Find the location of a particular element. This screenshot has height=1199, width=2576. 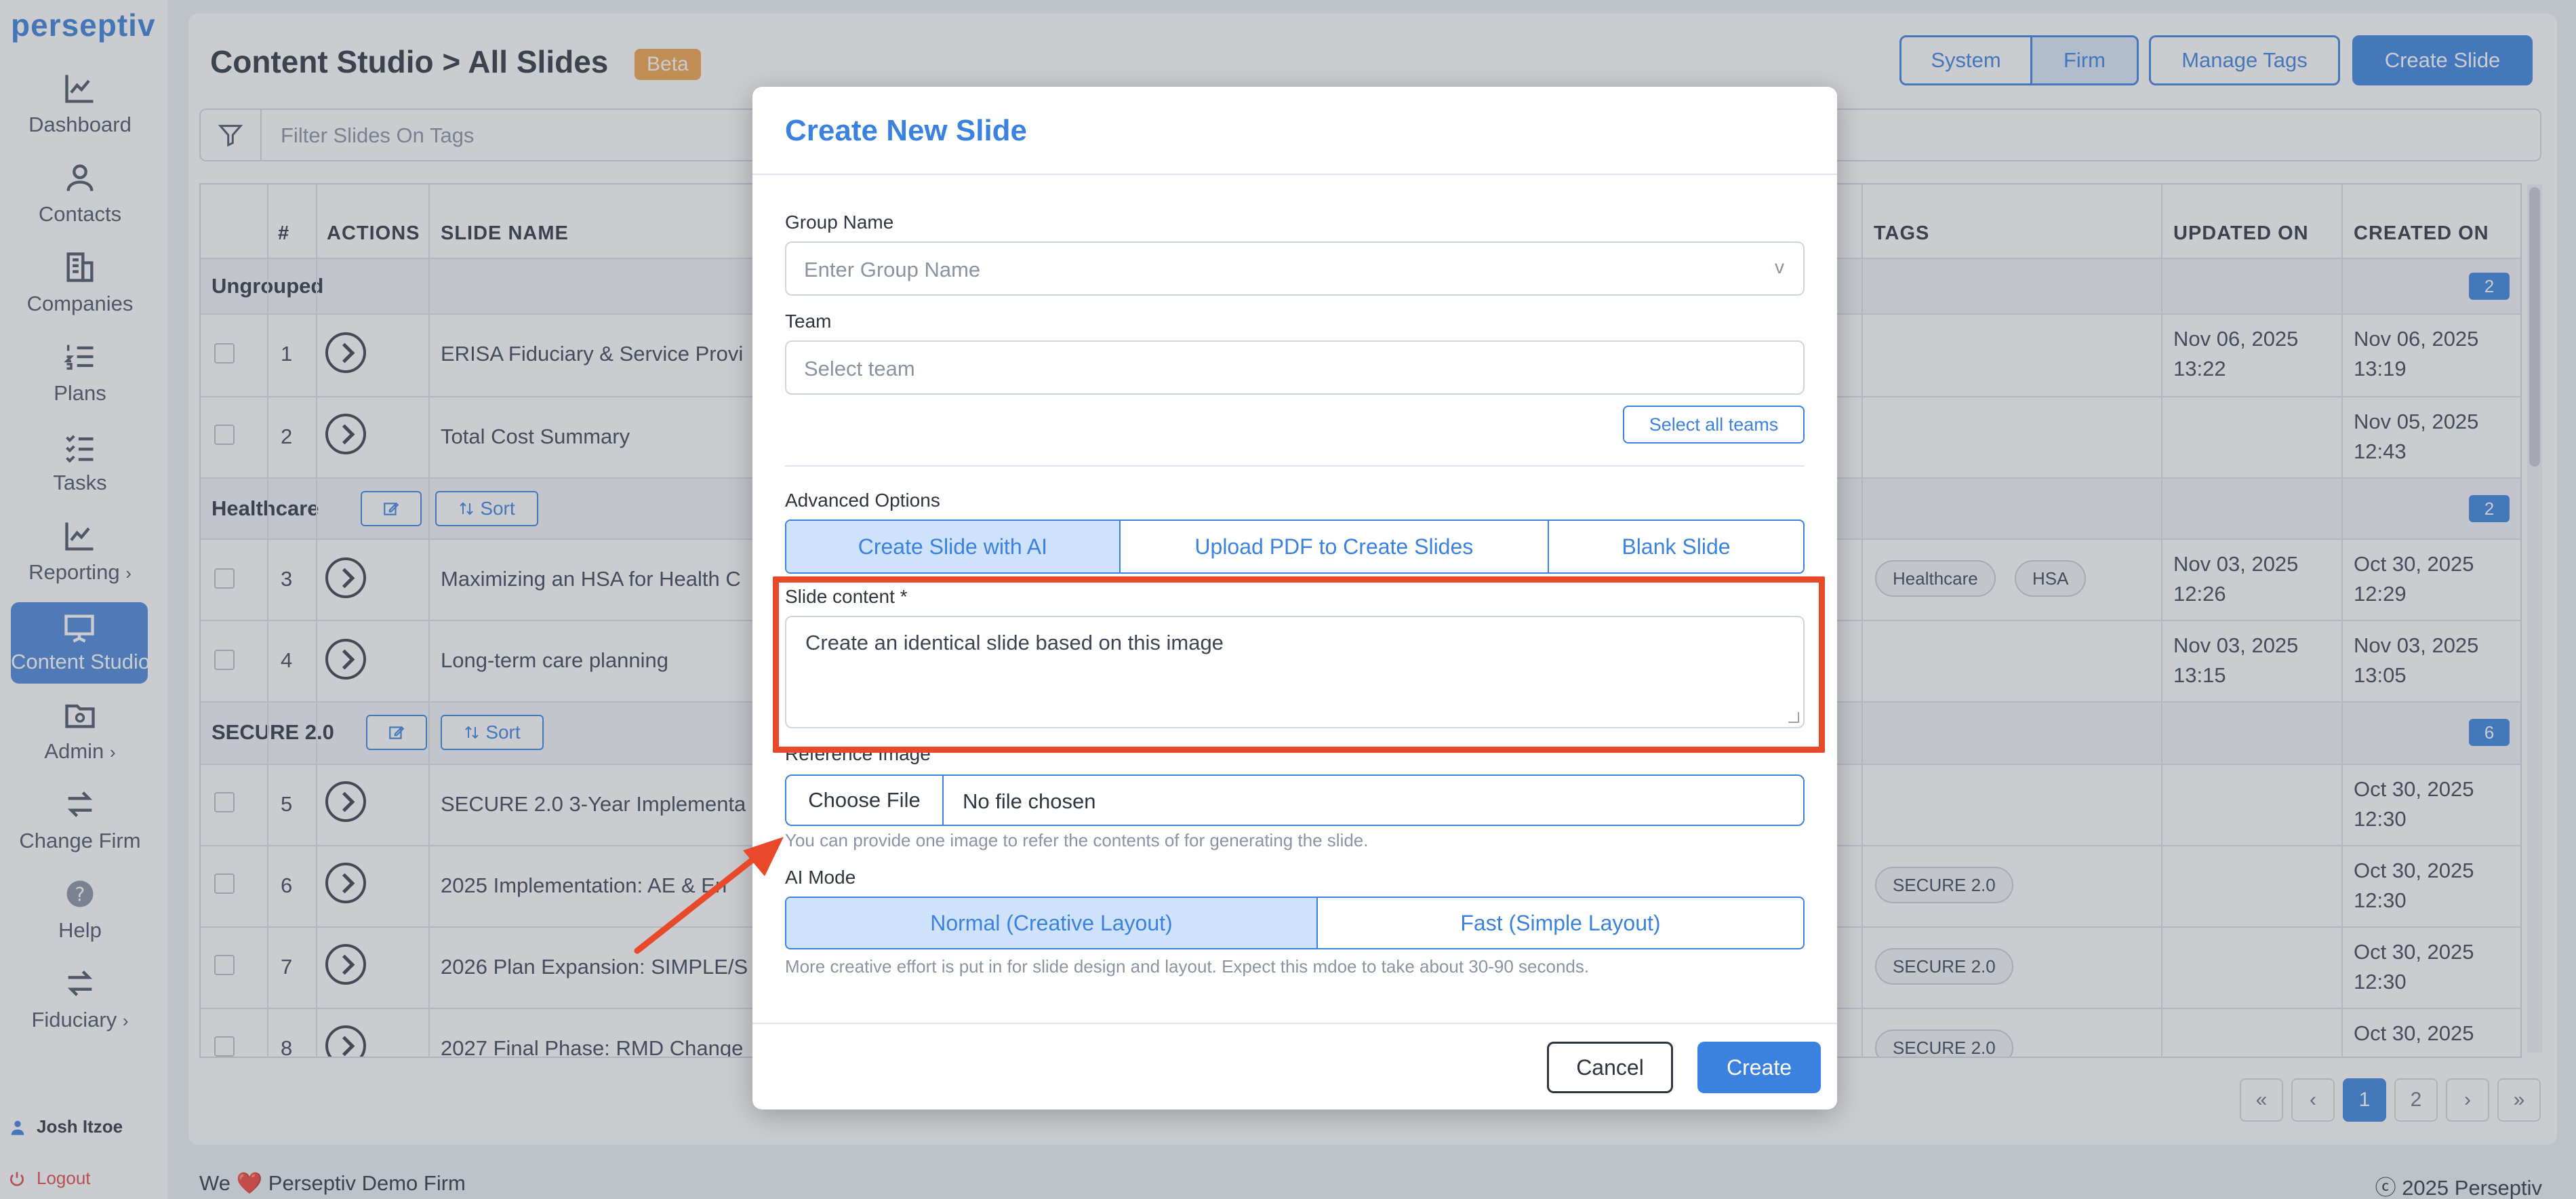

ai-mode-normal-option: Normal (Creative Layout) is located at coordinates (1052, 923).